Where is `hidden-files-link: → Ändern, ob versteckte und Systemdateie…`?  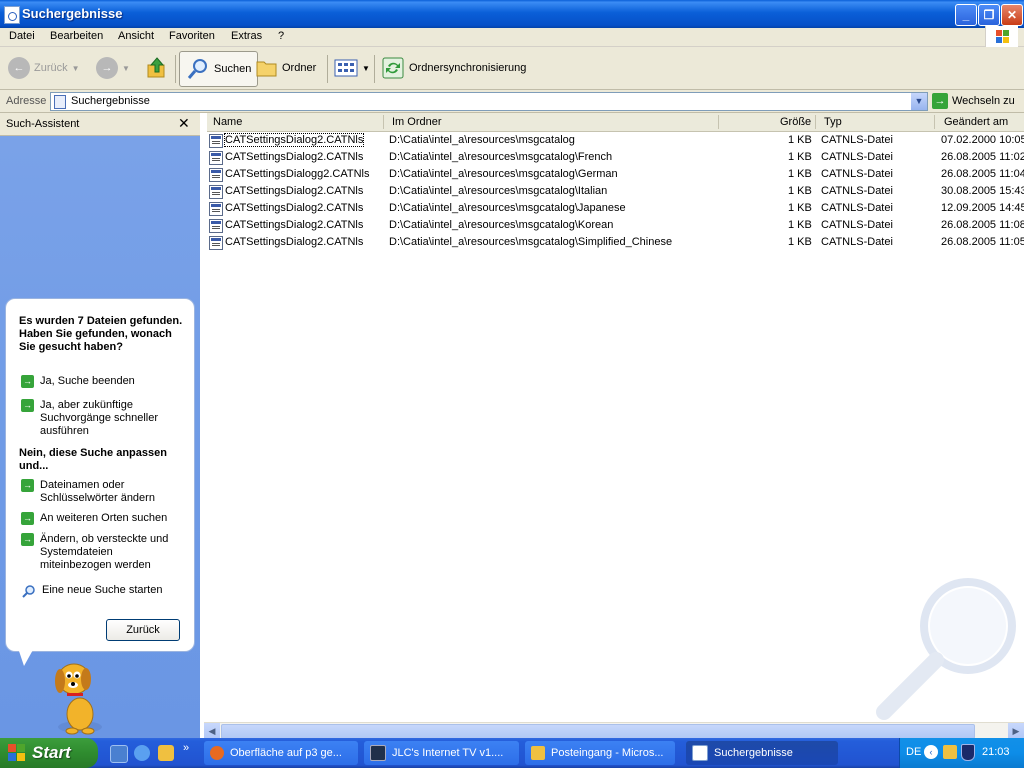
hidden-files-link: → Ändern, ob versteckte und Systemdateie… is located at coordinates (101, 552).